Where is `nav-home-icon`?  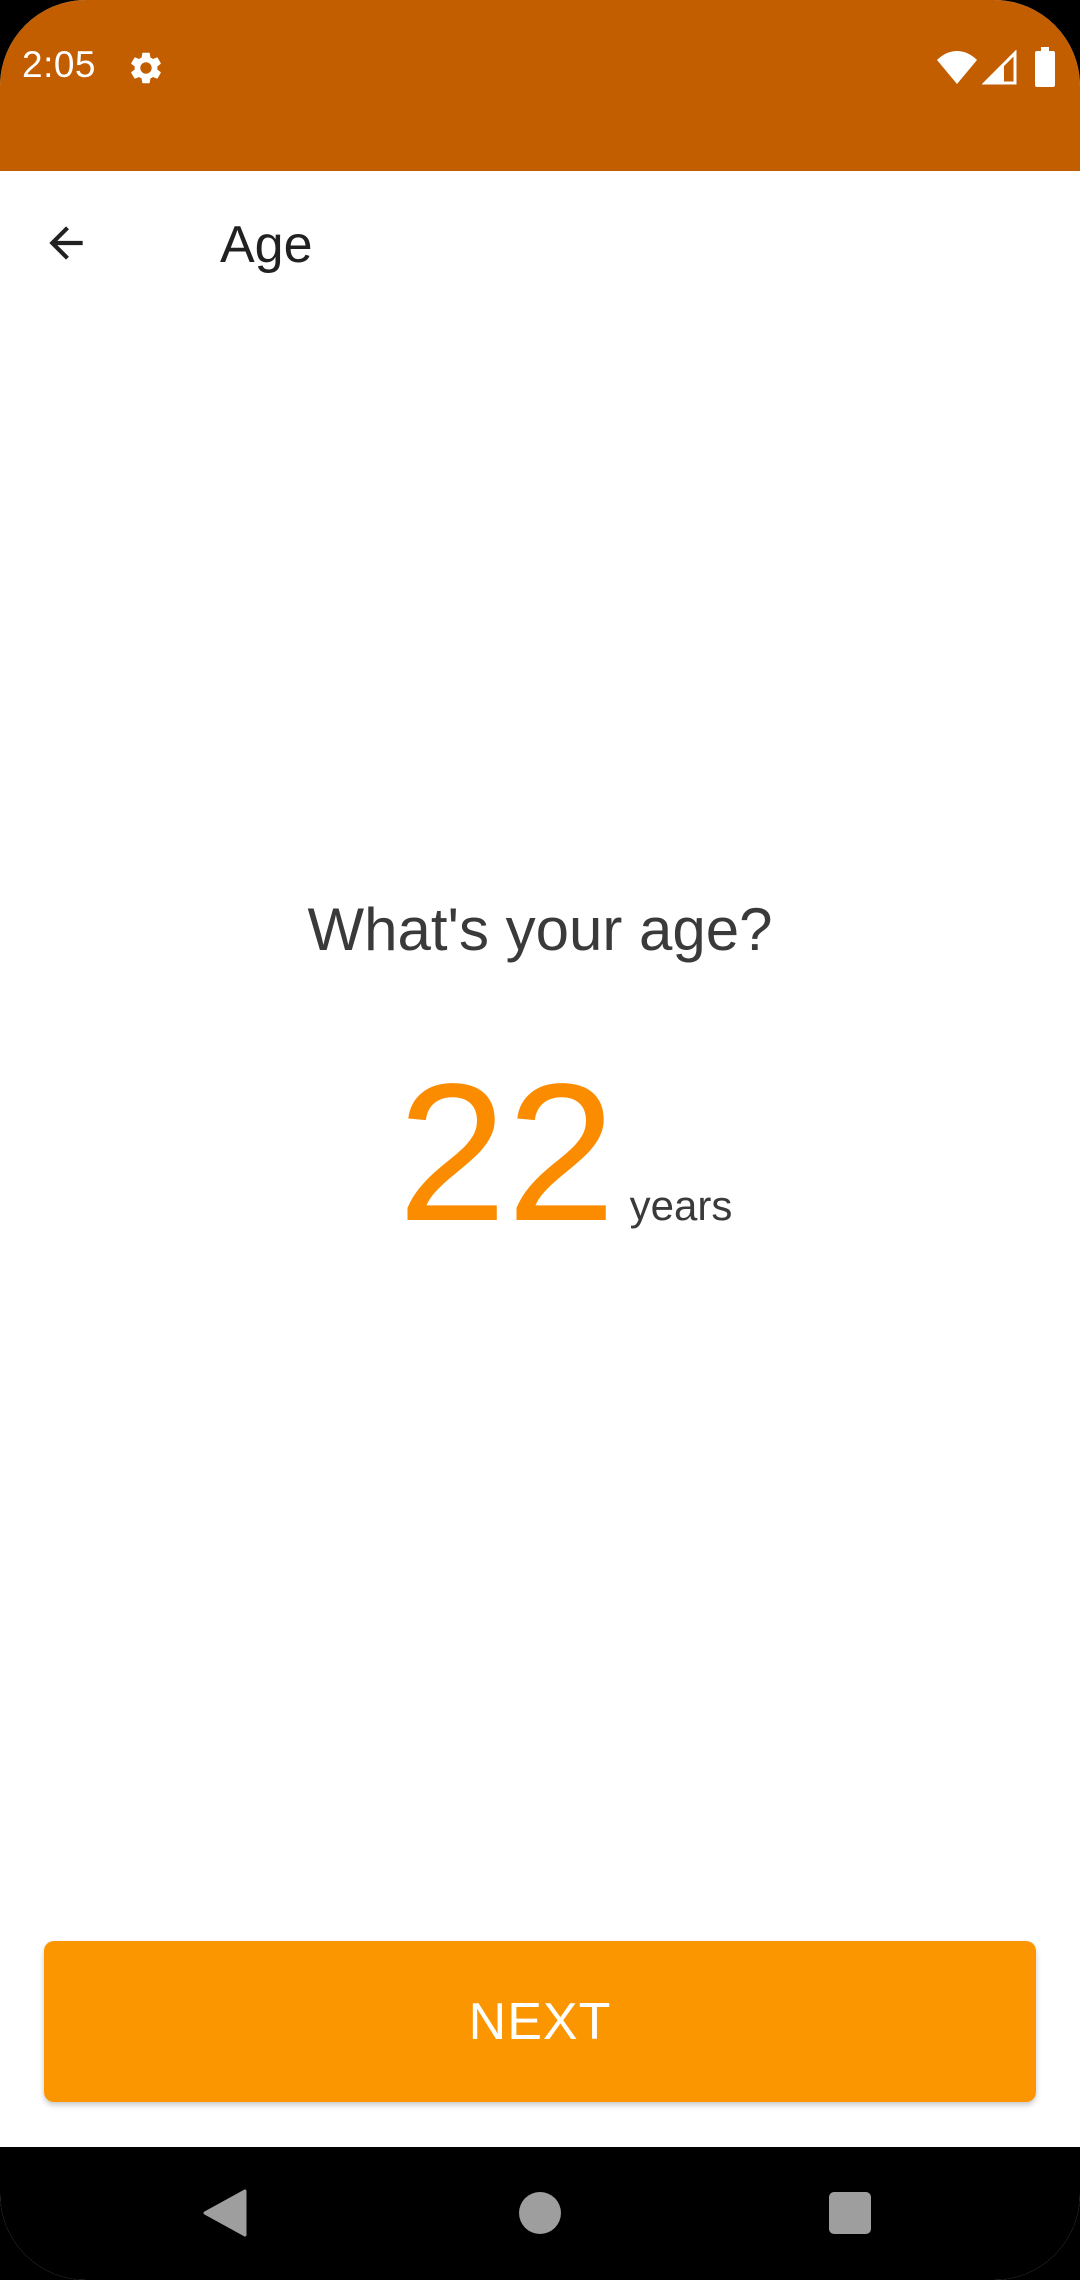 nav-home-icon is located at coordinates (540, 2213).